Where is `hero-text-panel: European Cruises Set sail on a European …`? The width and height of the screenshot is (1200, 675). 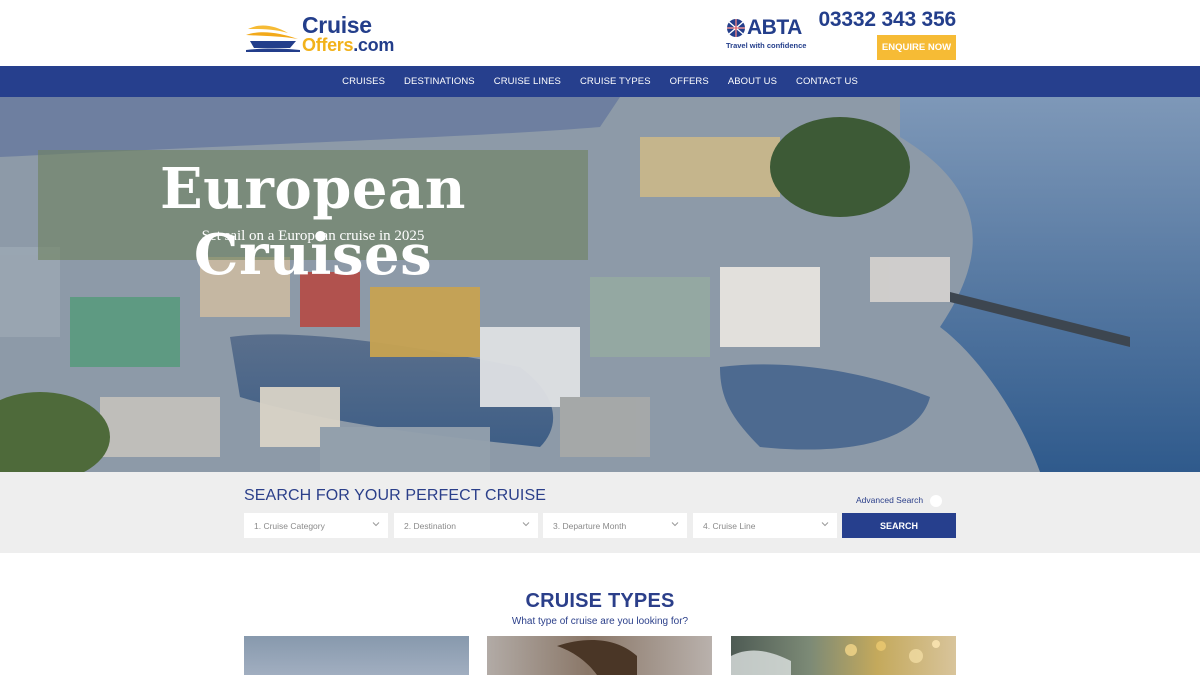
hero-text-panel: European Cruises Set sail on a European … is located at coordinates (313, 219).